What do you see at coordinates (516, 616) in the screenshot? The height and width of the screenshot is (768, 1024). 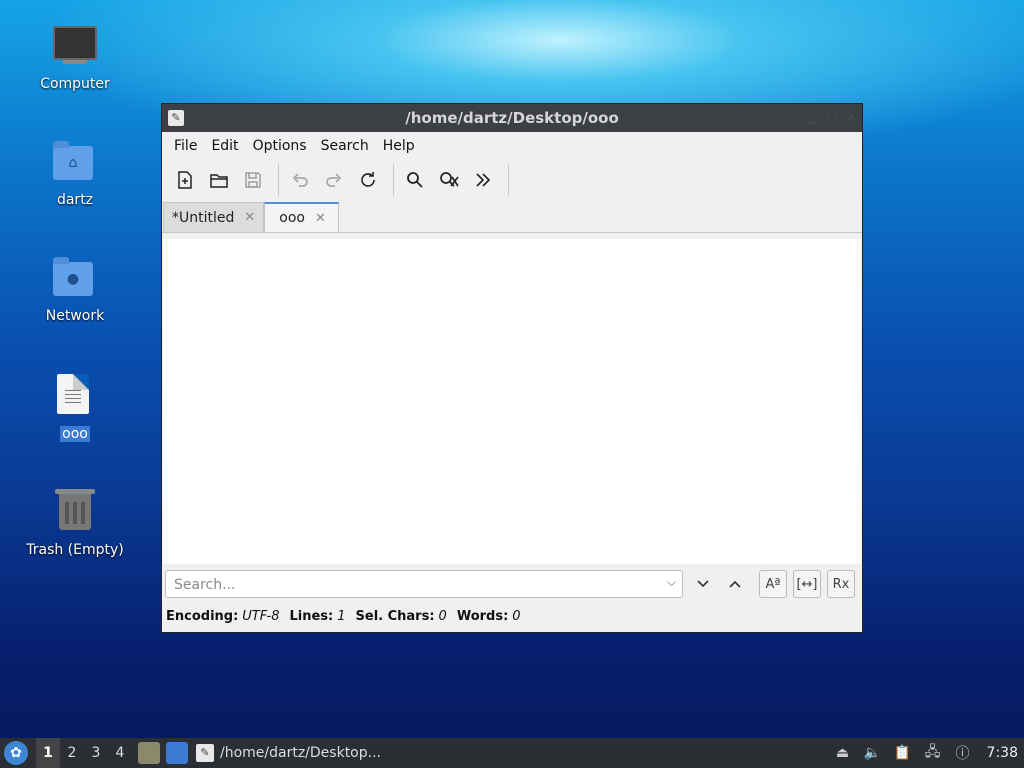 I see `words-value: 0` at bounding box center [516, 616].